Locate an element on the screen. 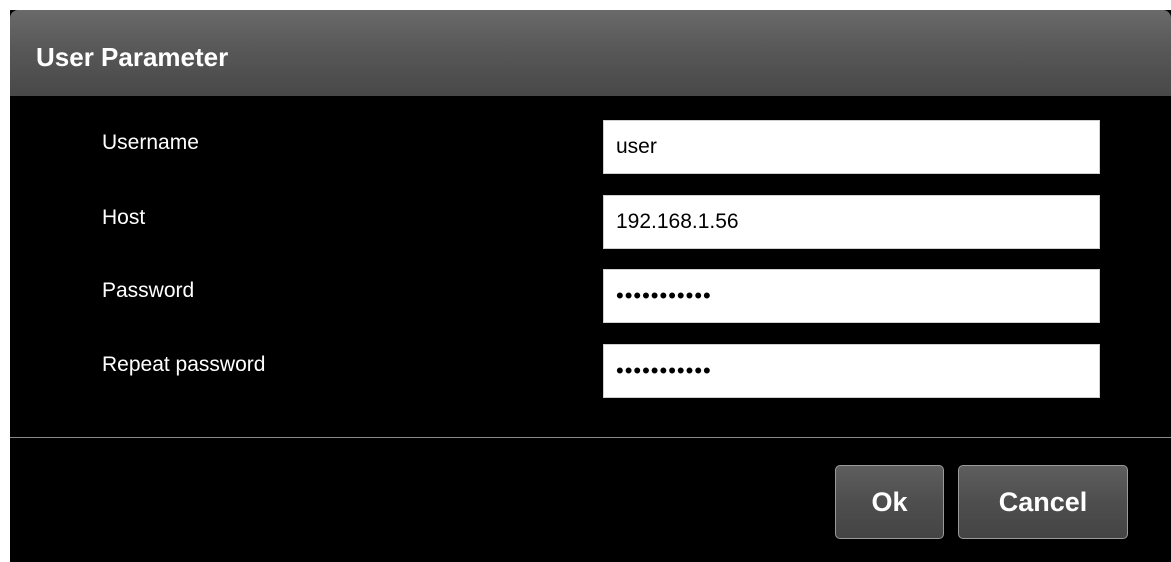 The height and width of the screenshot is (562, 1171). dialog-title: User Parameter is located at coordinates (132, 57).